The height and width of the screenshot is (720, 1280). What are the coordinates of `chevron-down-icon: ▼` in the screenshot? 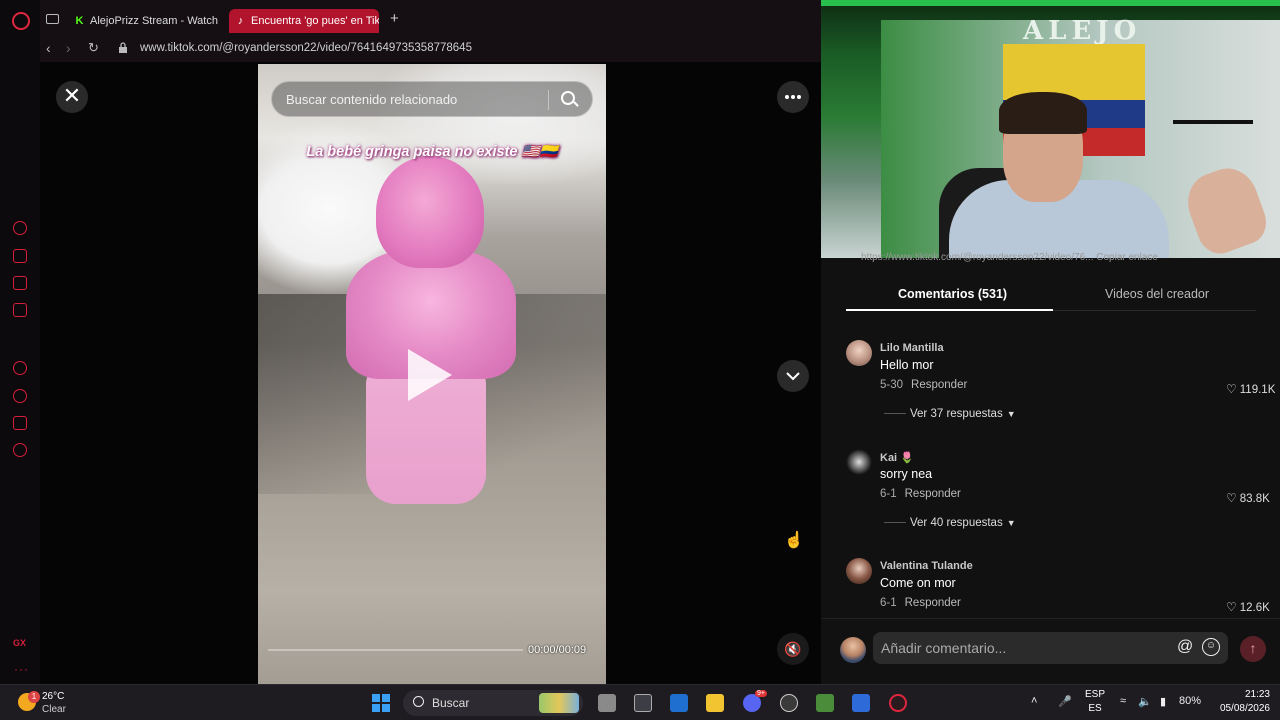 It's located at (1011, 523).